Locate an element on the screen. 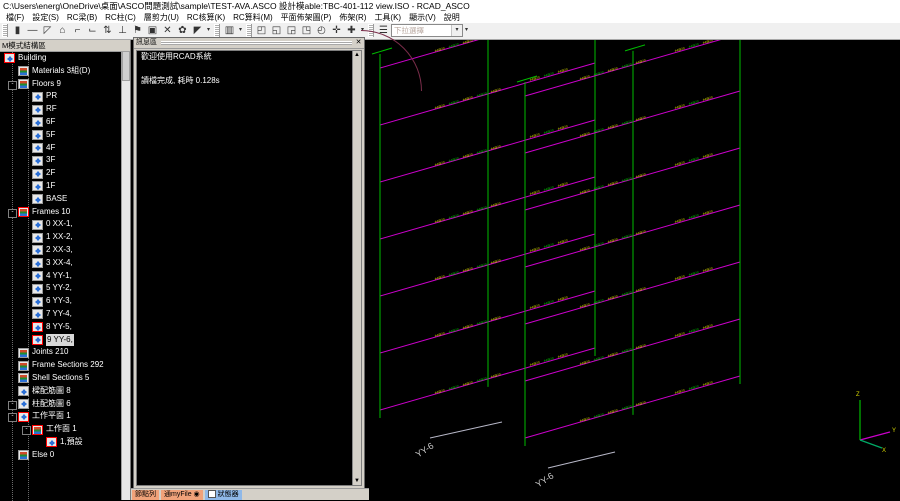  tree-node: 6 YY-3, is located at coordinates (65, 301).